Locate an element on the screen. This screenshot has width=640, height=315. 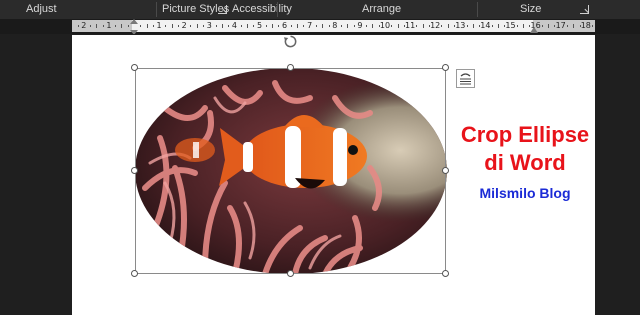
ruler-number: 5 is located at coordinates (259, 25).